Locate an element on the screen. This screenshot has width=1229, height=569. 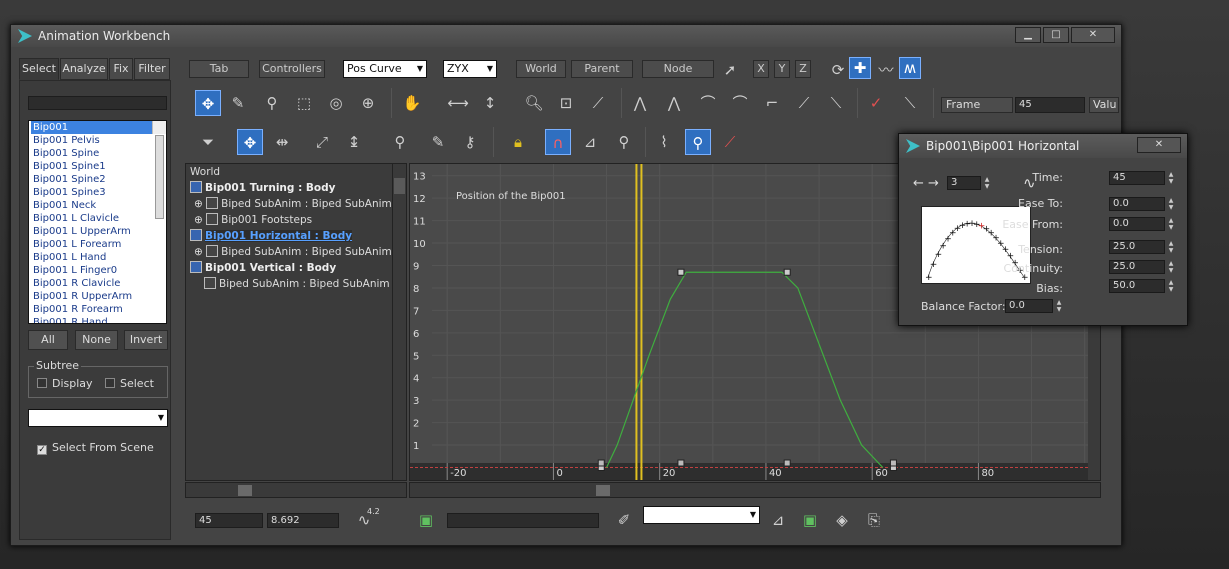
tree-row: Biped SubAnim is located at coordinates (296, 284).